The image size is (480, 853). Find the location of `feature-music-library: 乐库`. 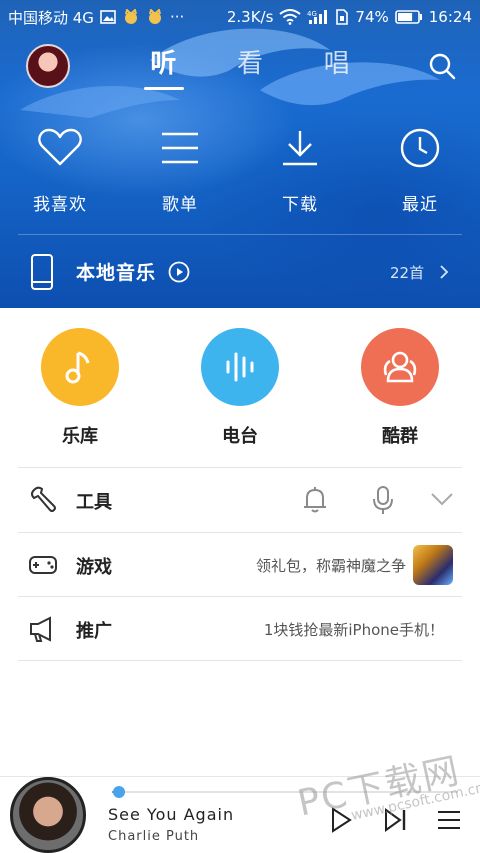

feature-music-library: 乐库 is located at coordinates (80, 393).